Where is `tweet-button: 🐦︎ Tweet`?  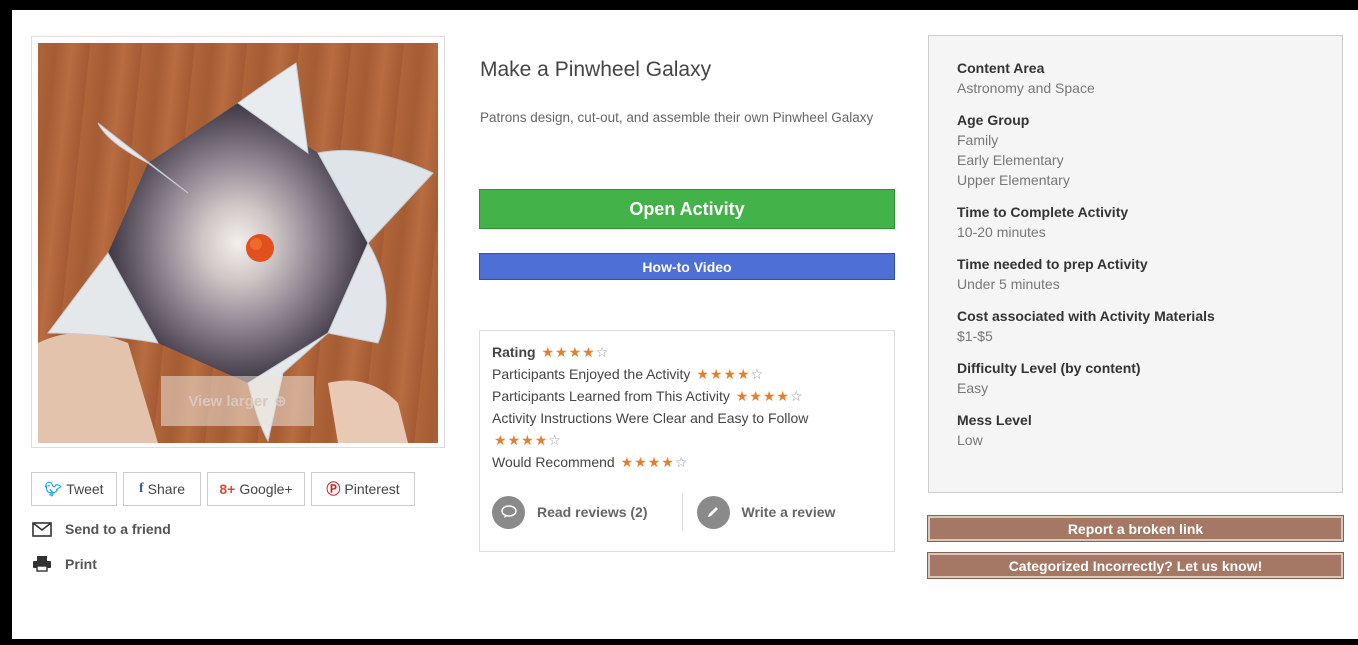 tweet-button: 🐦︎ Tweet is located at coordinates (74, 489).